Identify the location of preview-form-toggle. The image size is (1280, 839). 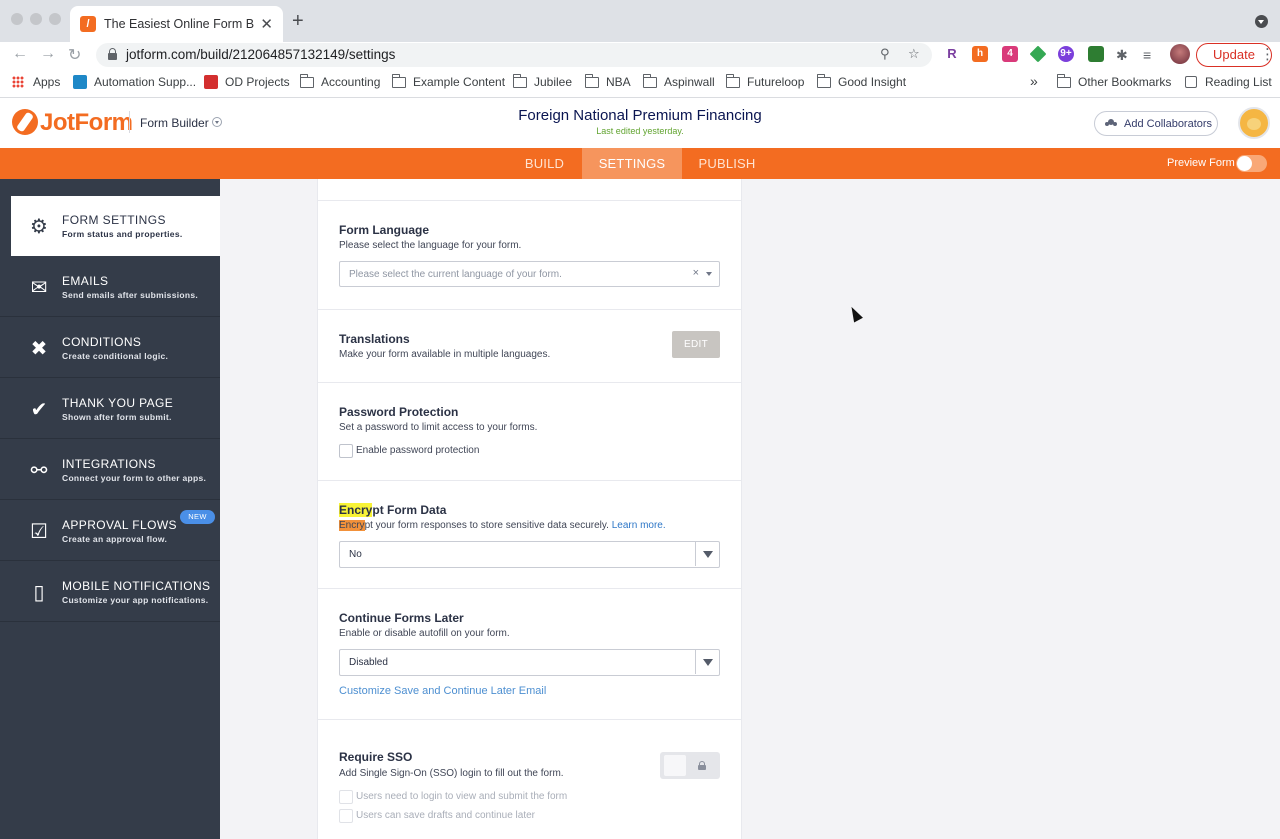
(1251, 163).